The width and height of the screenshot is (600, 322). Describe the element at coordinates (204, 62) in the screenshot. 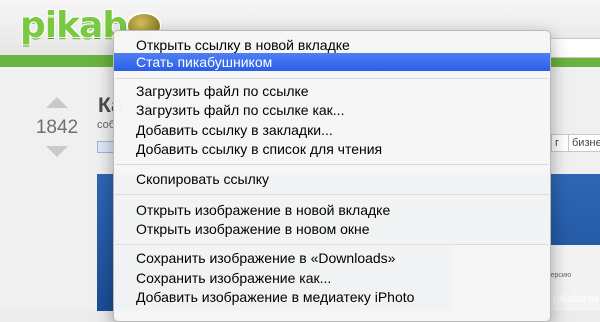

I see `menu-item-label: Стать пикабушником` at that location.